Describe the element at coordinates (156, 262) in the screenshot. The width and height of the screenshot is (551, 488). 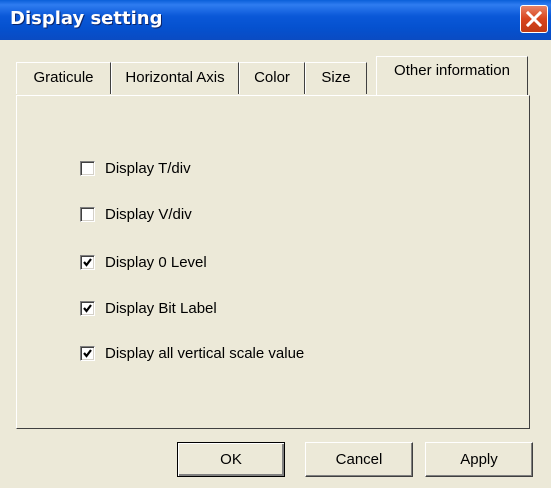
I see `option-label: Display 0 Level` at that location.